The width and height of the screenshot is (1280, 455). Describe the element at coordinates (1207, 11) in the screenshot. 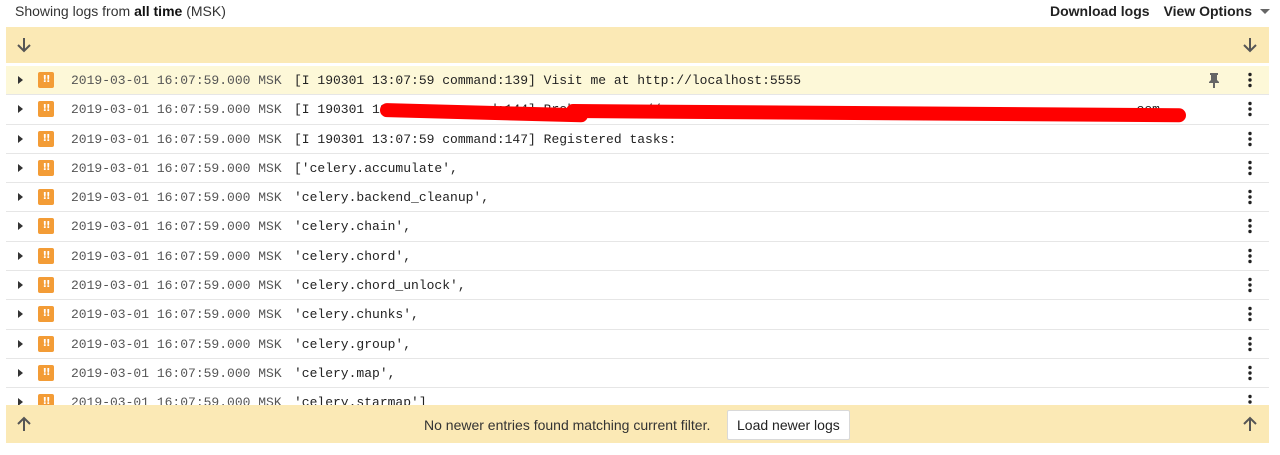

I see `view-options-label: View Options` at that location.